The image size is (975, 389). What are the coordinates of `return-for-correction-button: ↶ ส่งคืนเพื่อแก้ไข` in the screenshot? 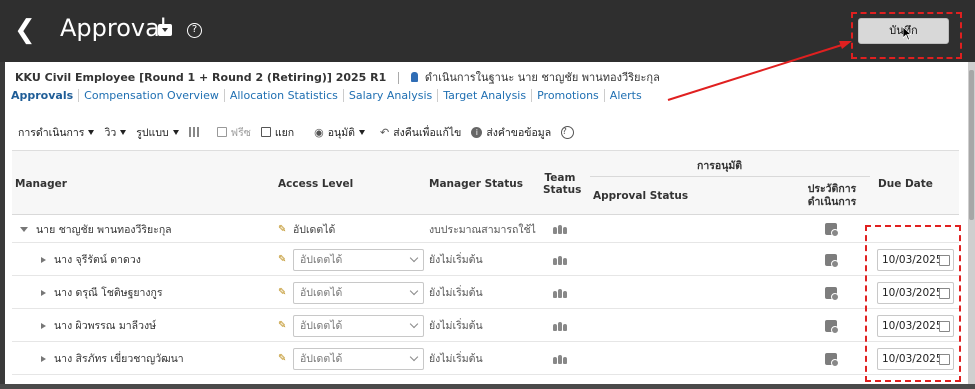 It's located at (420, 132).